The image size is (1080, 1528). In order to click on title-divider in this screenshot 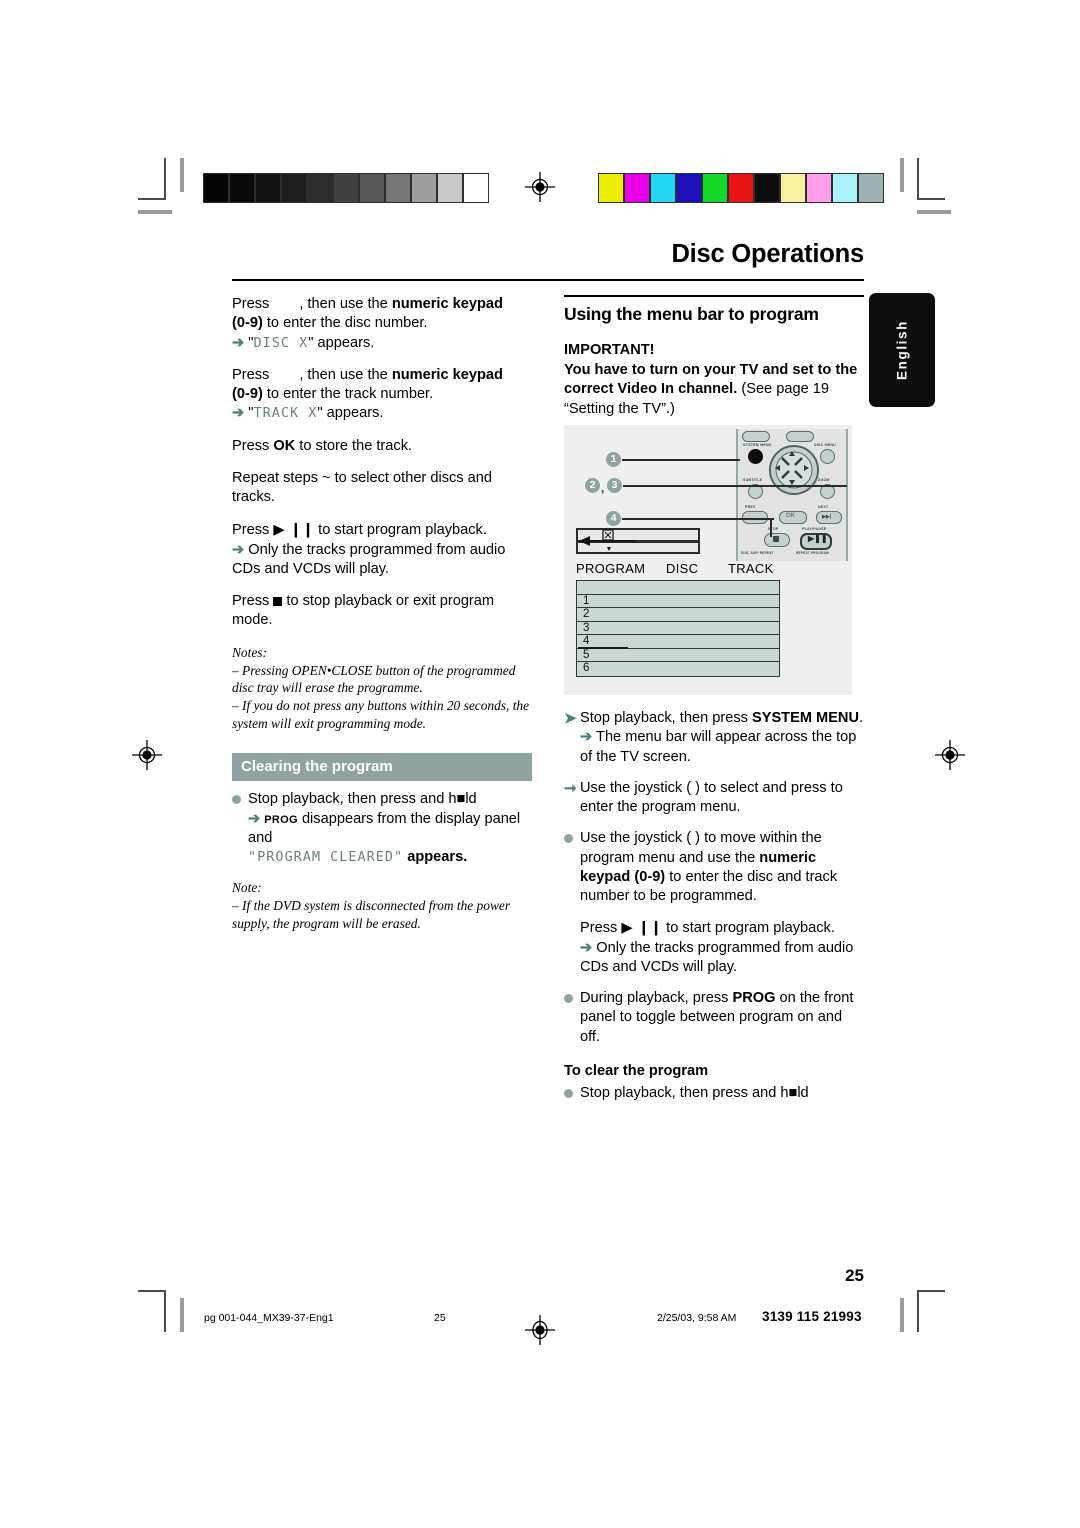, I will do `click(548, 280)`.